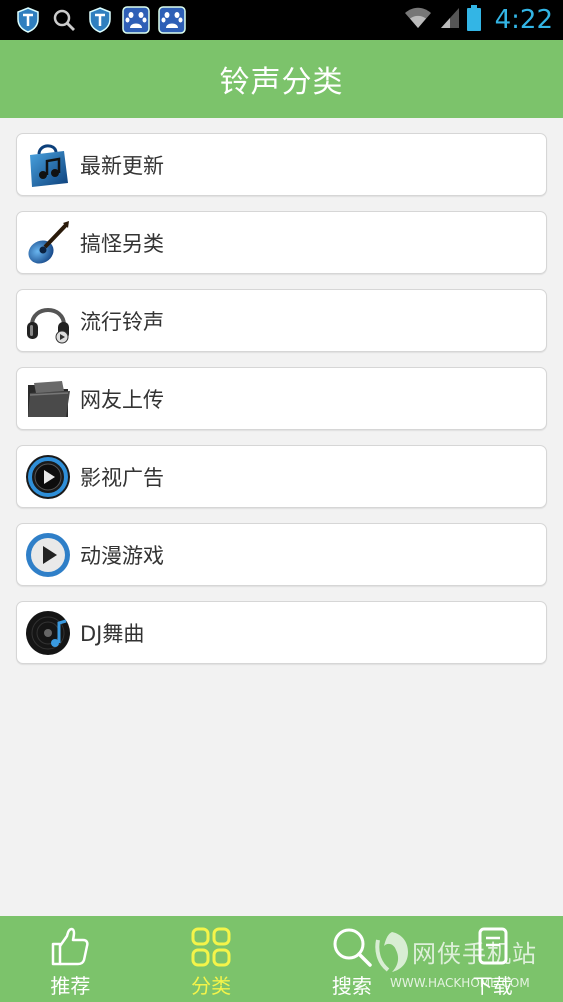  What do you see at coordinates (493, 947) in the screenshot?
I see `download-icon` at bounding box center [493, 947].